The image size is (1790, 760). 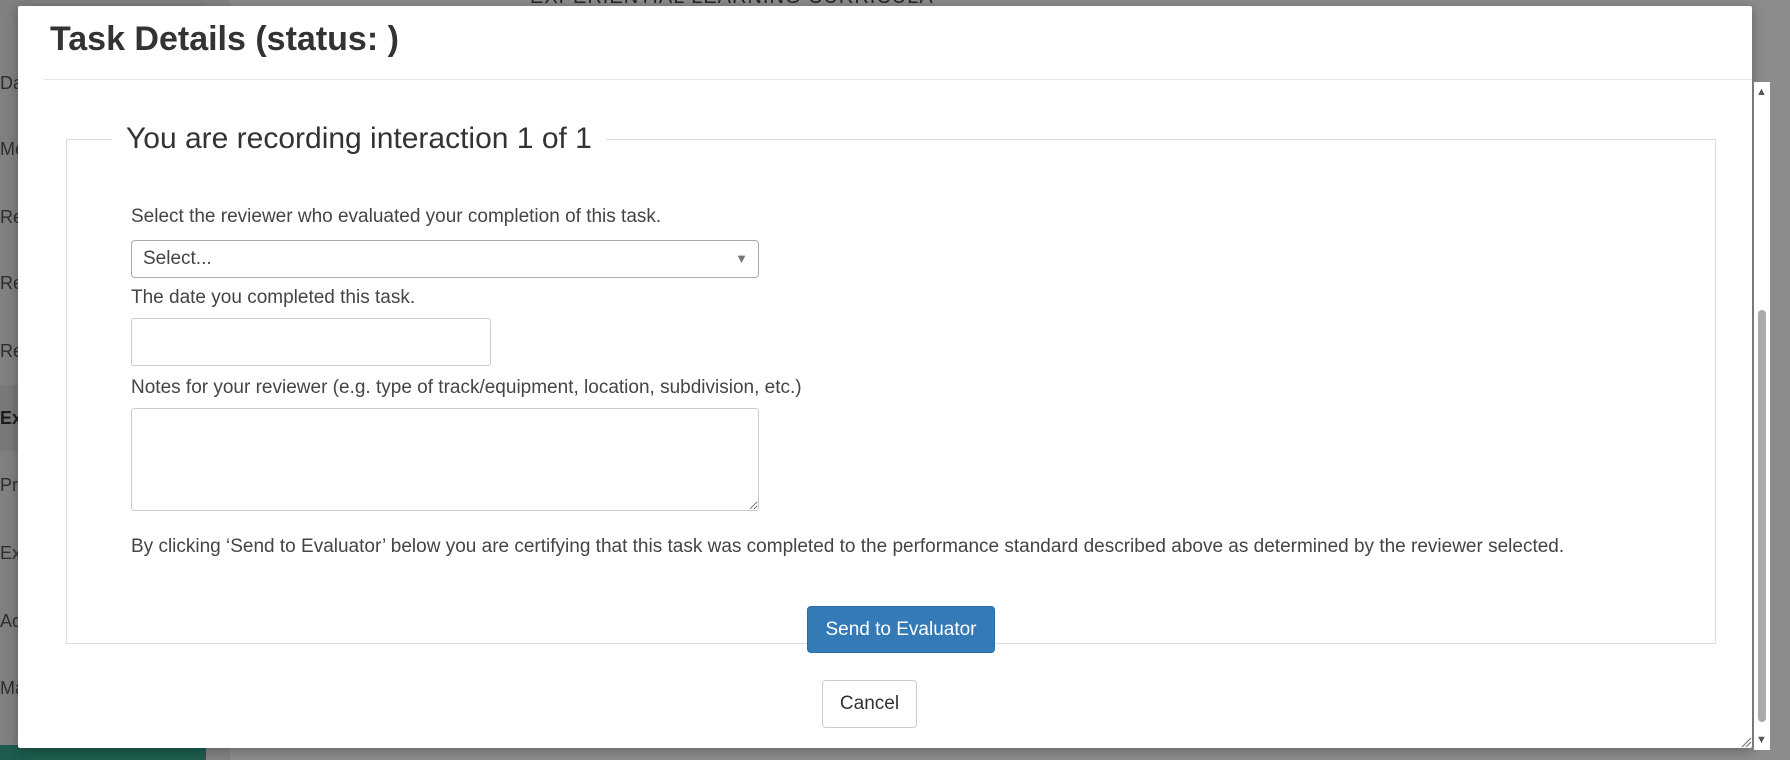 I want to click on caret-down-icon: ▼, so click(x=741, y=258).